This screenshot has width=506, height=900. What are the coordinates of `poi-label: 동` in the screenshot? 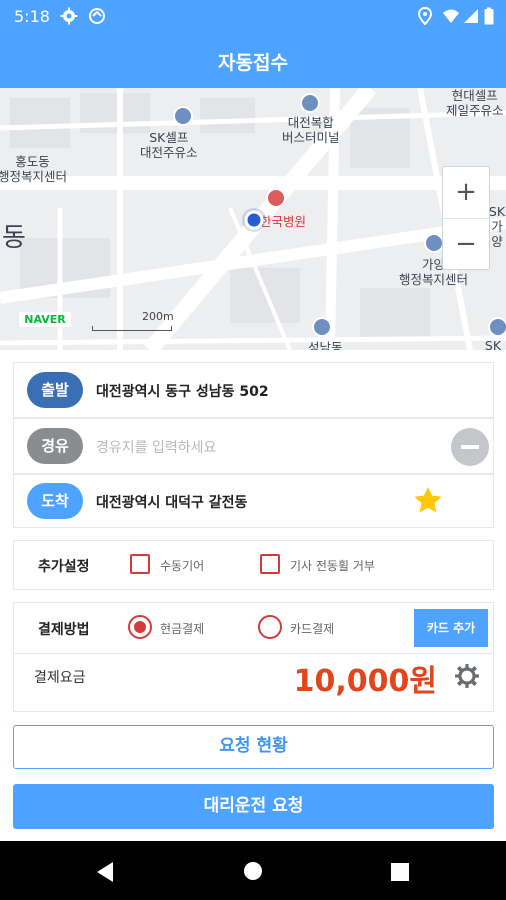 It's located at (14, 238).